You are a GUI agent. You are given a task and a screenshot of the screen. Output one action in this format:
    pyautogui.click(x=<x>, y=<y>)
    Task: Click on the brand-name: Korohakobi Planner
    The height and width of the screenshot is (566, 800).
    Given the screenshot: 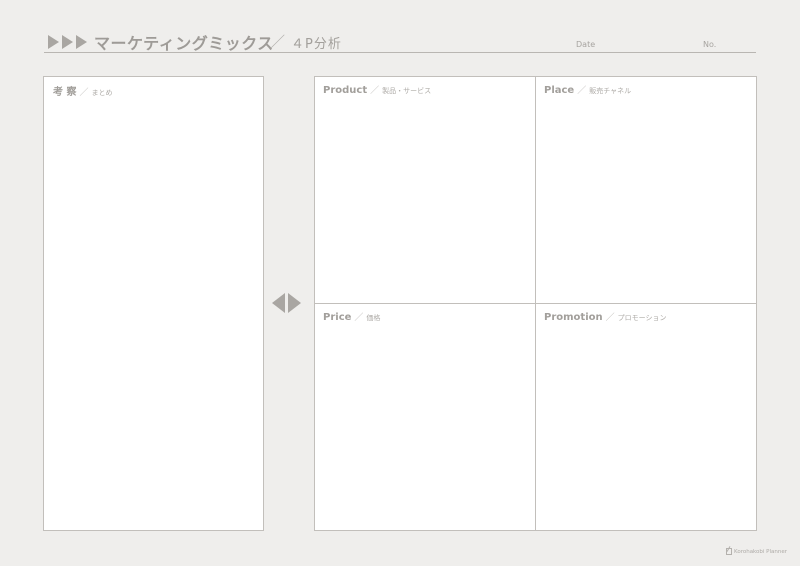 What is the action you would take?
    pyautogui.click(x=761, y=551)
    